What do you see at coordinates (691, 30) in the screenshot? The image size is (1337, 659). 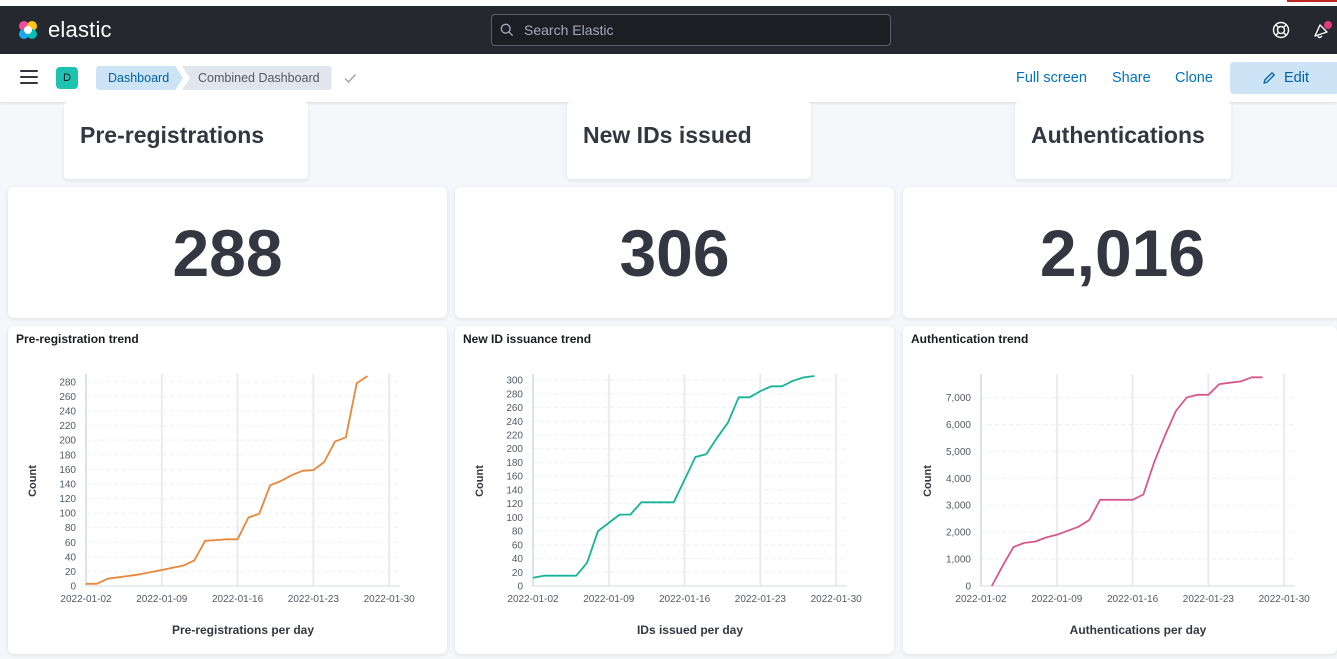 I see `search-input: Search Elastic` at bounding box center [691, 30].